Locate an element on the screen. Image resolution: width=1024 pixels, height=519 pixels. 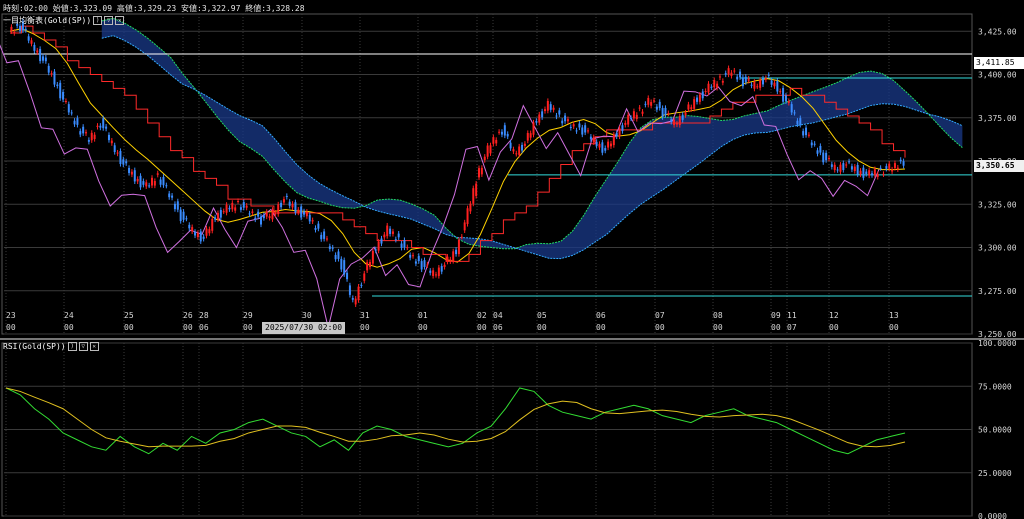
date-day-label: 24 is located at coordinates (69, 315).